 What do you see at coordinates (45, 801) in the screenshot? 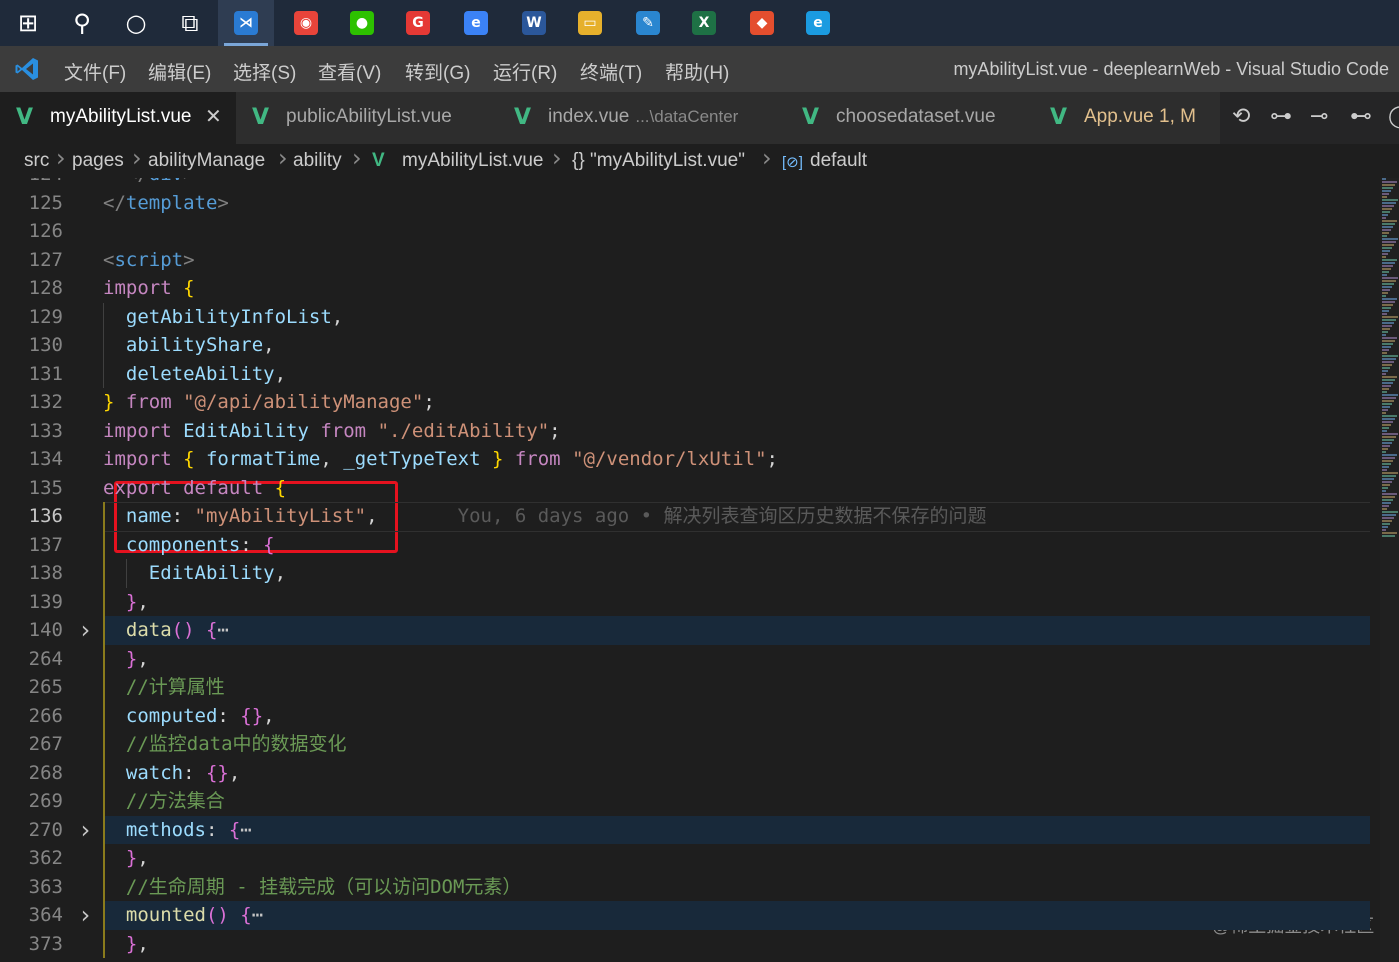
I see `line-number: 269` at bounding box center [45, 801].